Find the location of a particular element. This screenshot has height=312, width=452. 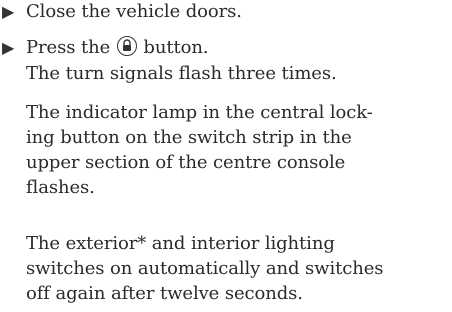

step-text-after: button. is located at coordinates (176, 47).